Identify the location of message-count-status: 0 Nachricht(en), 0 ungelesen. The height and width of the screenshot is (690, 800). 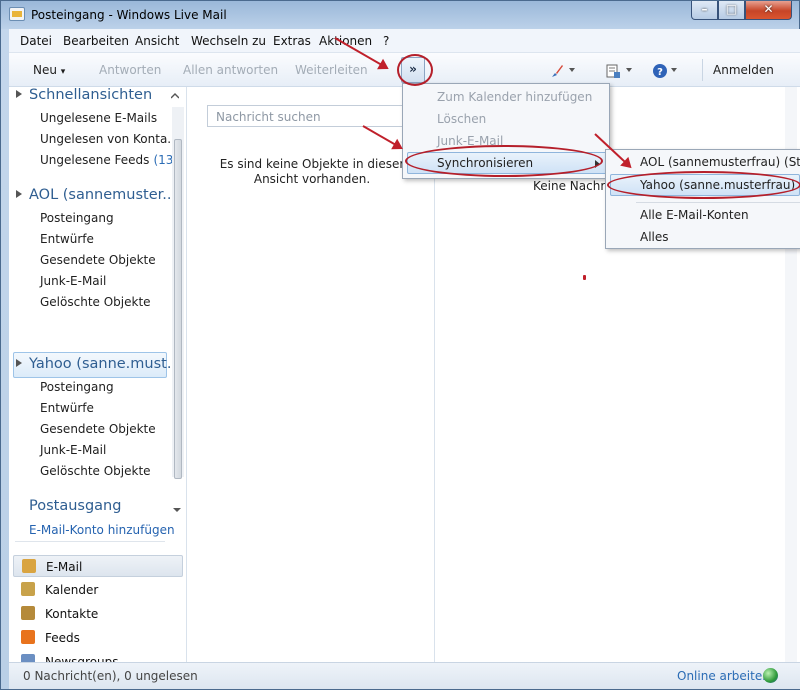
(110, 676).